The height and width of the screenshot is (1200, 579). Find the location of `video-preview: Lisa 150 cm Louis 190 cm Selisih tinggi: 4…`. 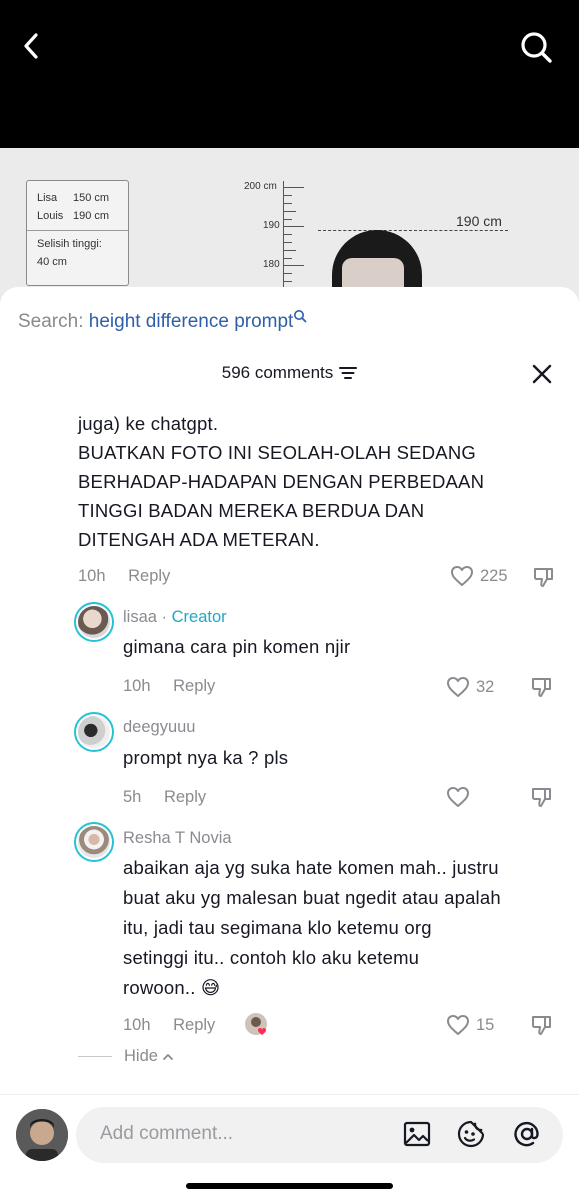

video-preview: Lisa 150 cm Louis 190 cm Selisih tinggi: 4… is located at coordinates (289, 228).